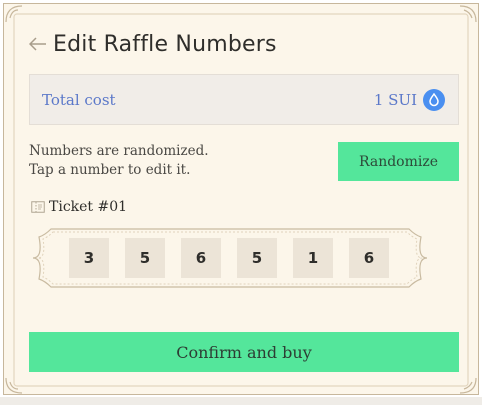 This screenshot has width=482, height=405. I want to click on page-title: Edit Raffle Numbers, so click(165, 44).